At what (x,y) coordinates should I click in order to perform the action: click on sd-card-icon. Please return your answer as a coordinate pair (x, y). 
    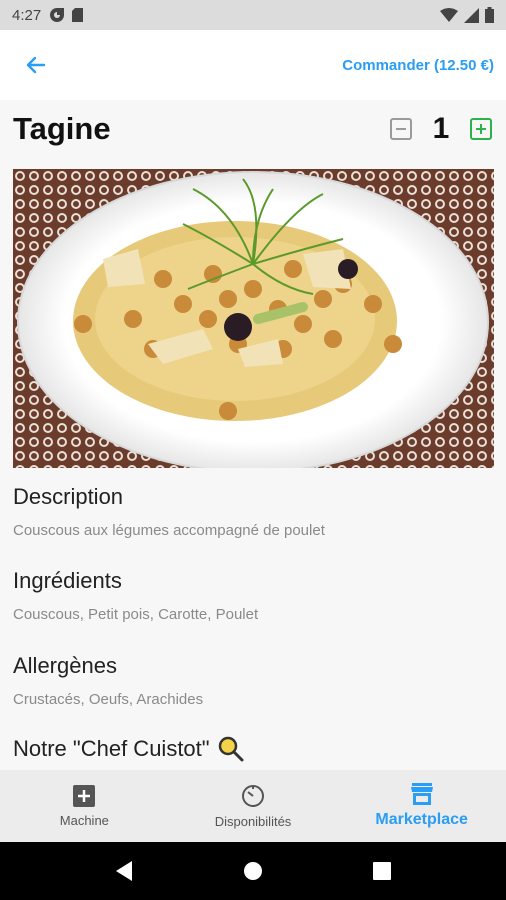
    Looking at the image, I should click on (78, 15).